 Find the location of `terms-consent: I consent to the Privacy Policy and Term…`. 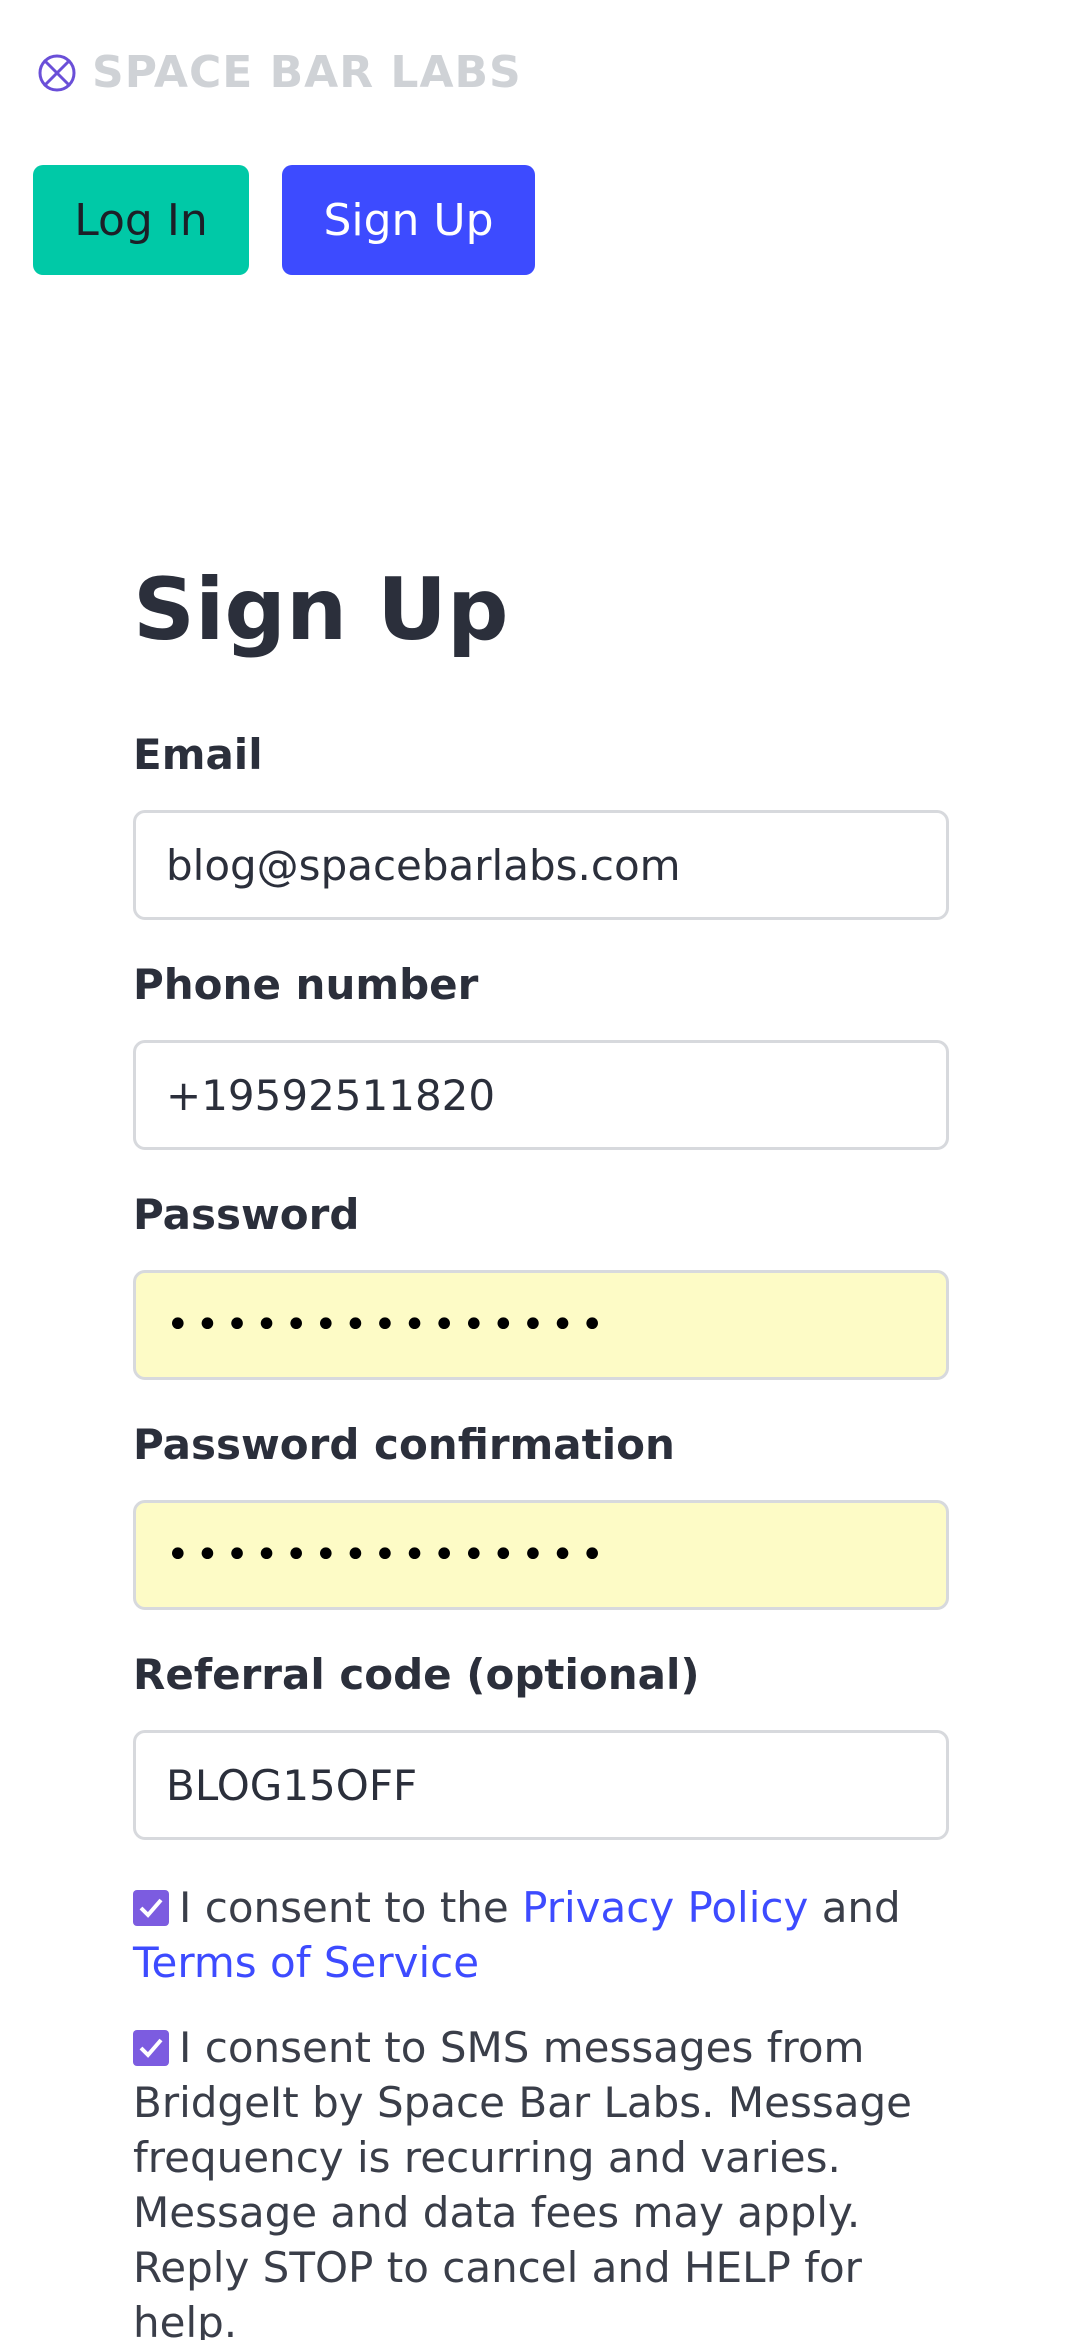

terms-consent: I consent to the Privacy Policy and Term… is located at coordinates (541, 1935).